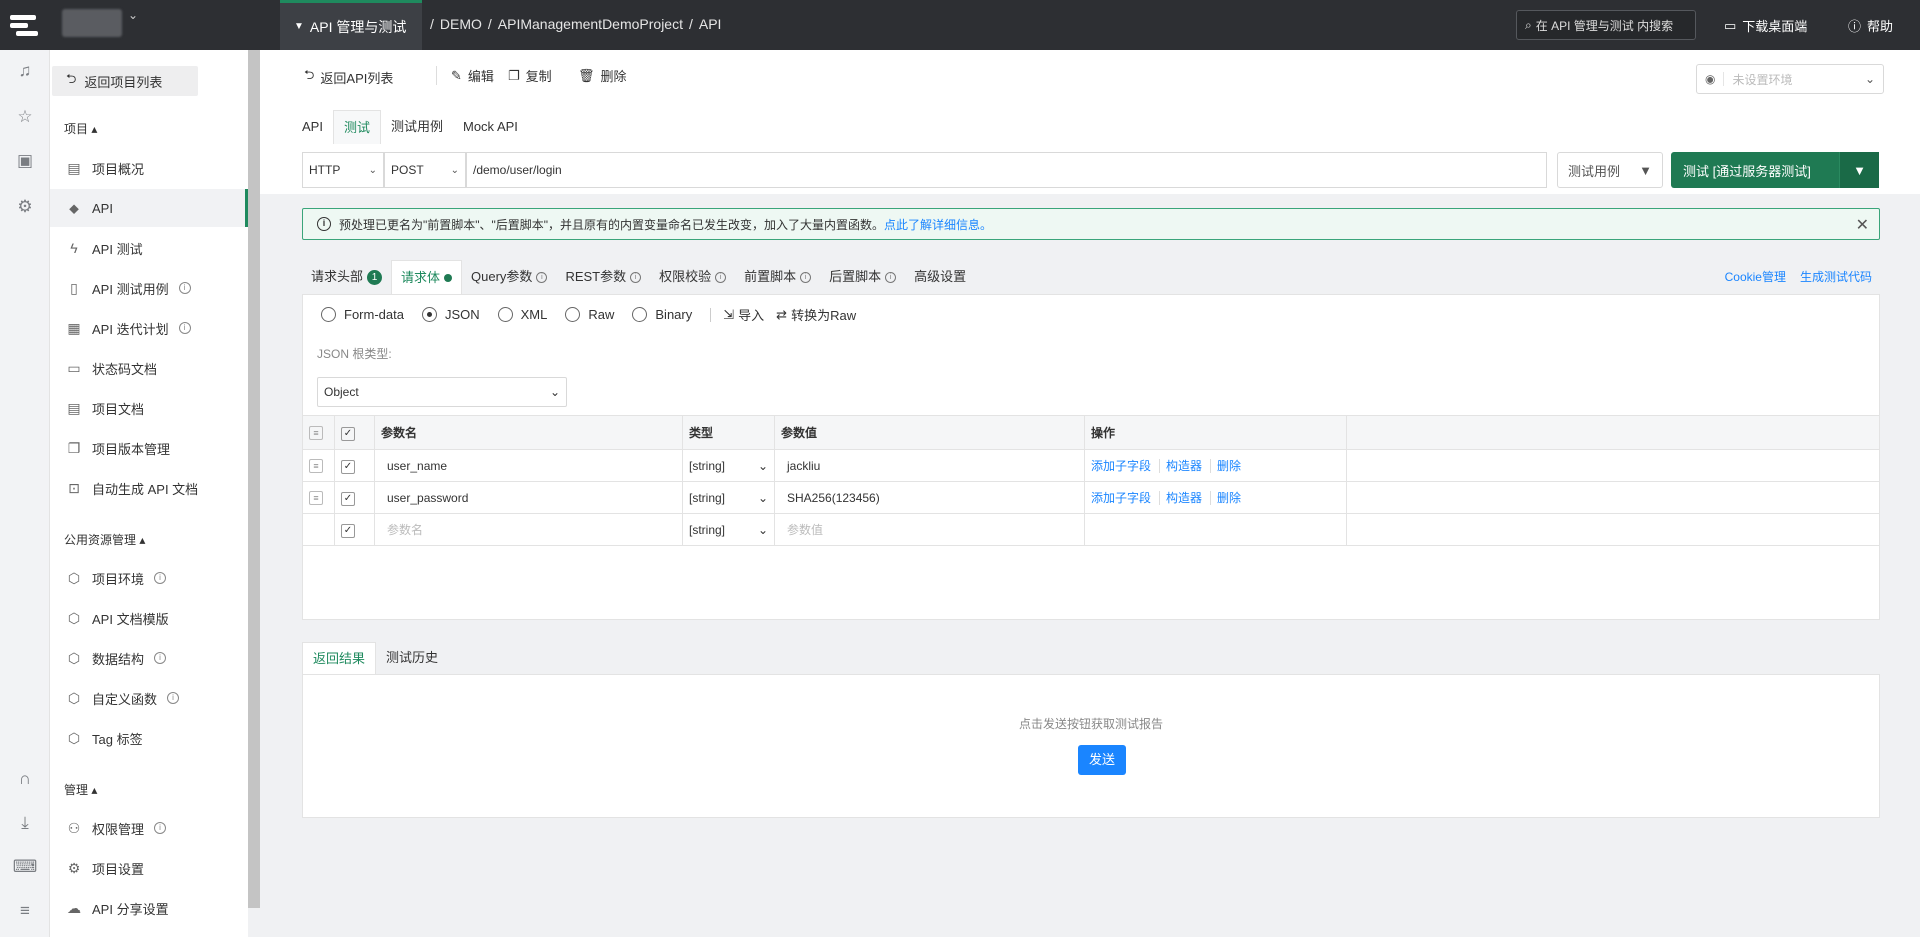 The image size is (1920, 937). Describe the element at coordinates (929, 497) in the screenshot. I see `param-value-input: SHA256(123456)` at that location.